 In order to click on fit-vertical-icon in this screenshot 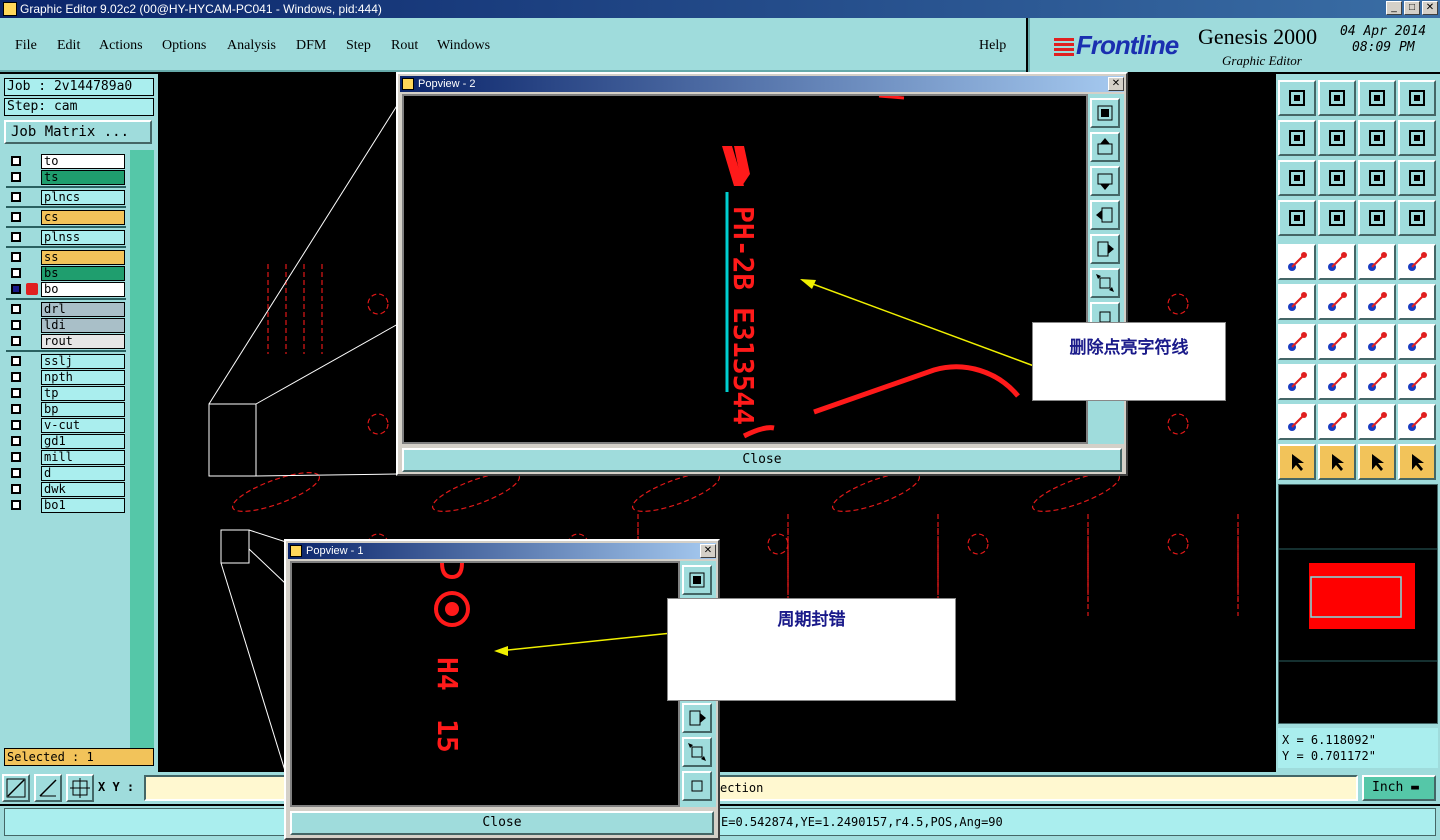, I will do `click(1297, 178)`.